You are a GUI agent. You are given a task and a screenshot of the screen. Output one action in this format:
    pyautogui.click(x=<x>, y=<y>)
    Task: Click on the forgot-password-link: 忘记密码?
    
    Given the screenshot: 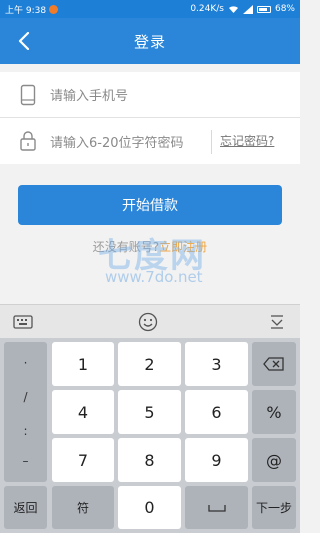 What is the action you would take?
    pyautogui.click(x=247, y=140)
    